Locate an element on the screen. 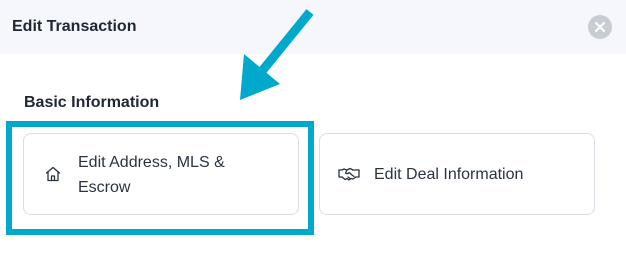 This screenshot has width=626, height=259. card-label: Edit Address, MLS & Escrow is located at coordinates (151, 175).